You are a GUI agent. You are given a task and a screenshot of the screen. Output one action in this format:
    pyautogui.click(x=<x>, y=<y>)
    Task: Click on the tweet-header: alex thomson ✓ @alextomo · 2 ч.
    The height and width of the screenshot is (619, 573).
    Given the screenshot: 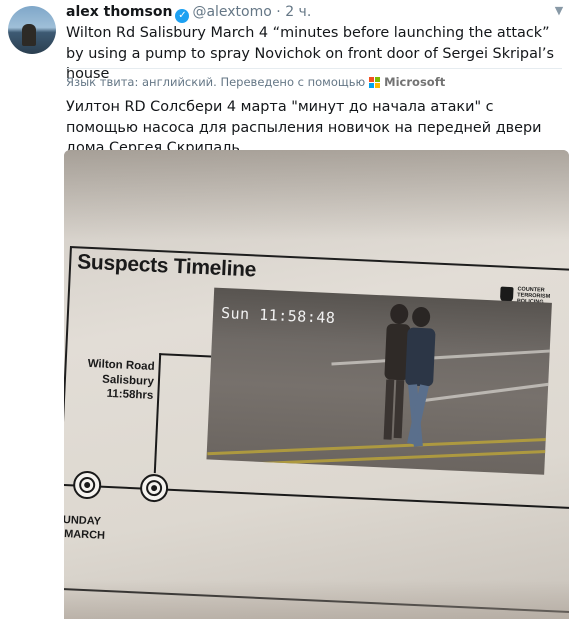 What is the action you would take?
    pyautogui.click(x=188, y=12)
    